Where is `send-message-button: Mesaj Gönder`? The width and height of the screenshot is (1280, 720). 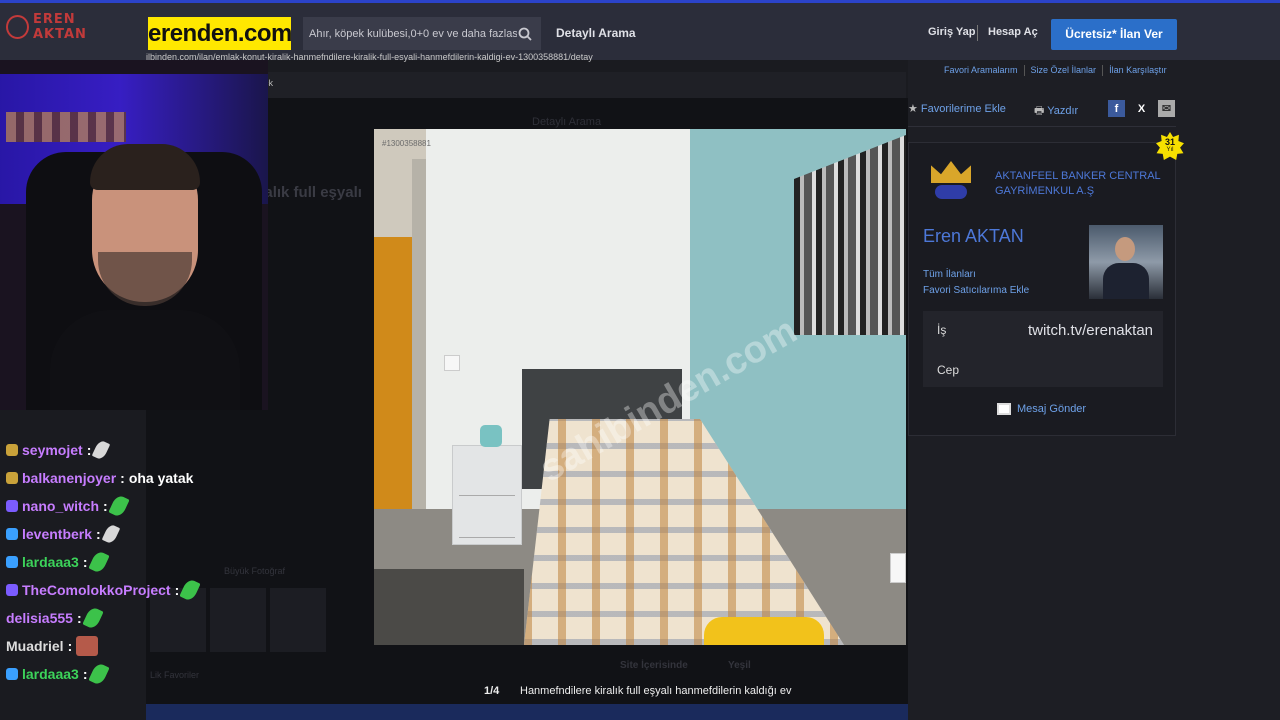
send-message-button: Mesaj Gönder is located at coordinates (1041, 409).